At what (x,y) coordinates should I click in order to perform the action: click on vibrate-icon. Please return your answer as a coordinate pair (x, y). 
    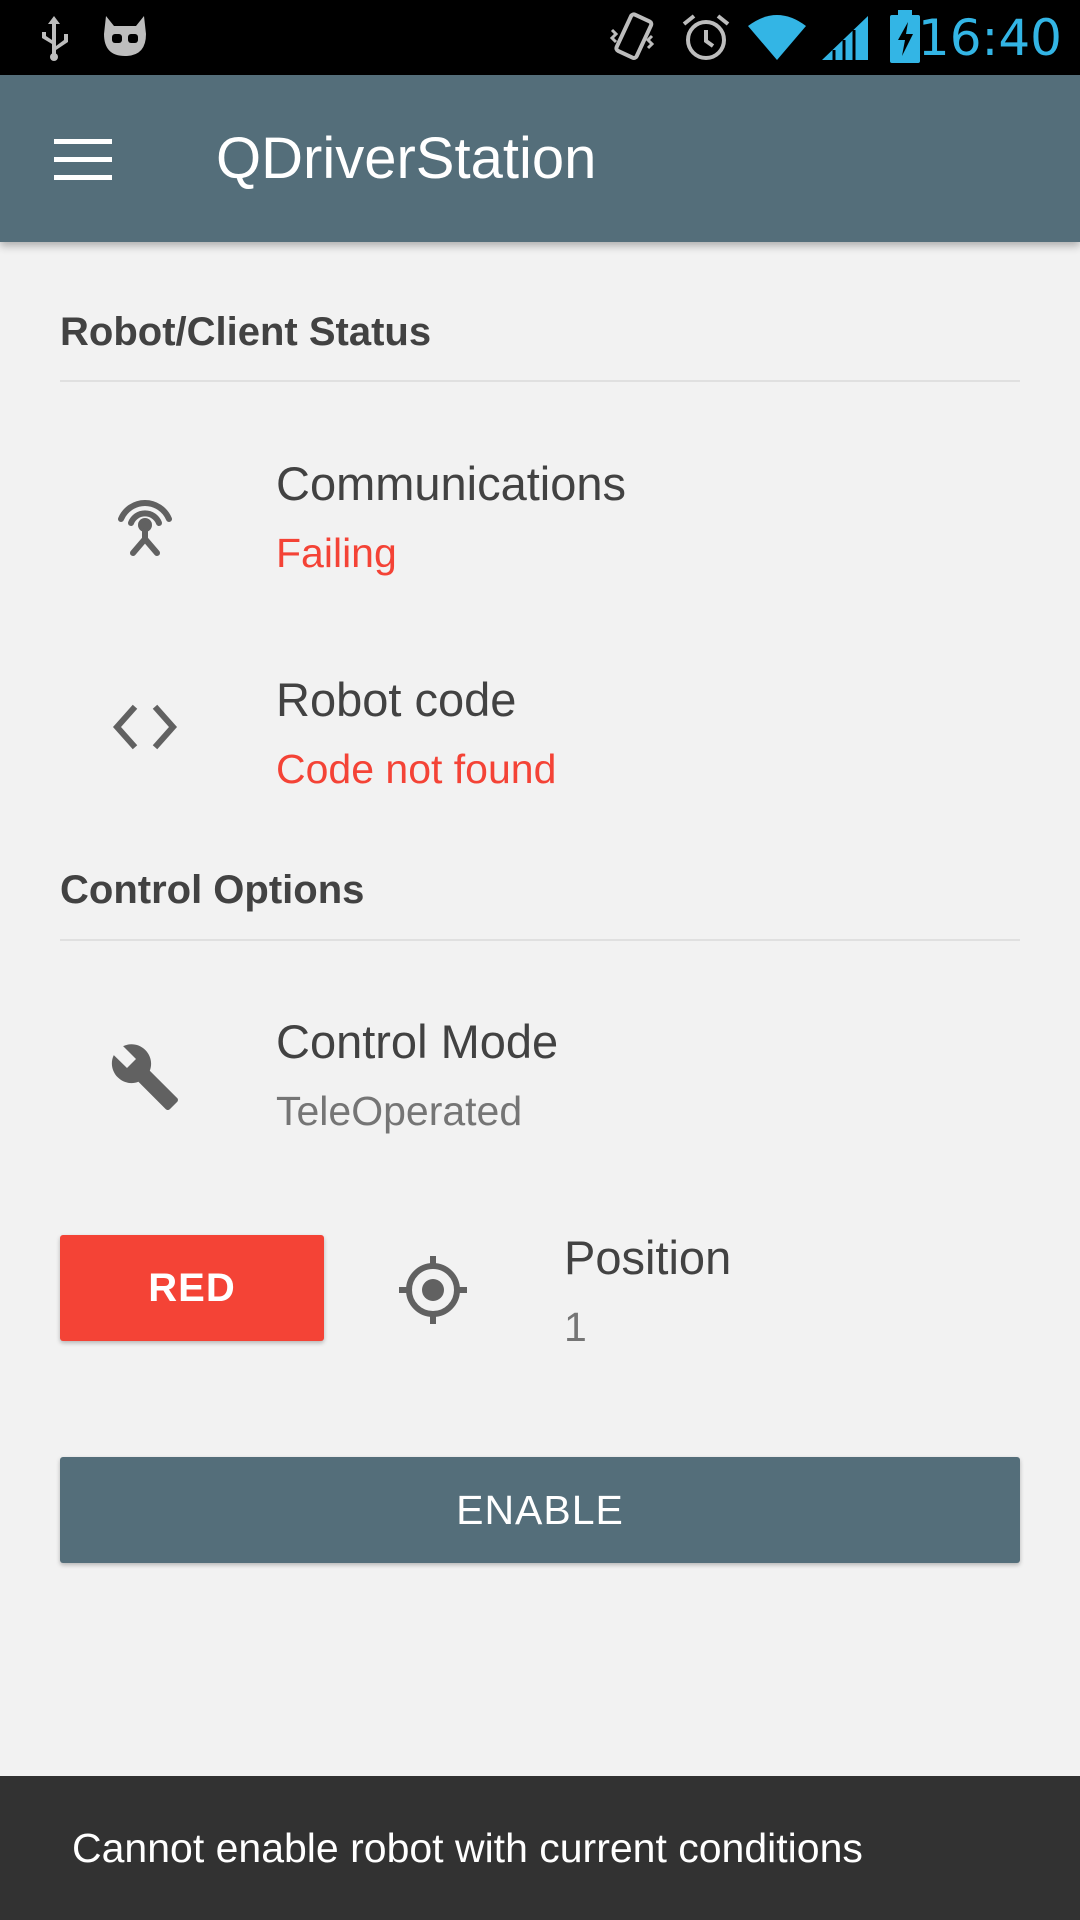
    Looking at the image, I should click on (633, 40).